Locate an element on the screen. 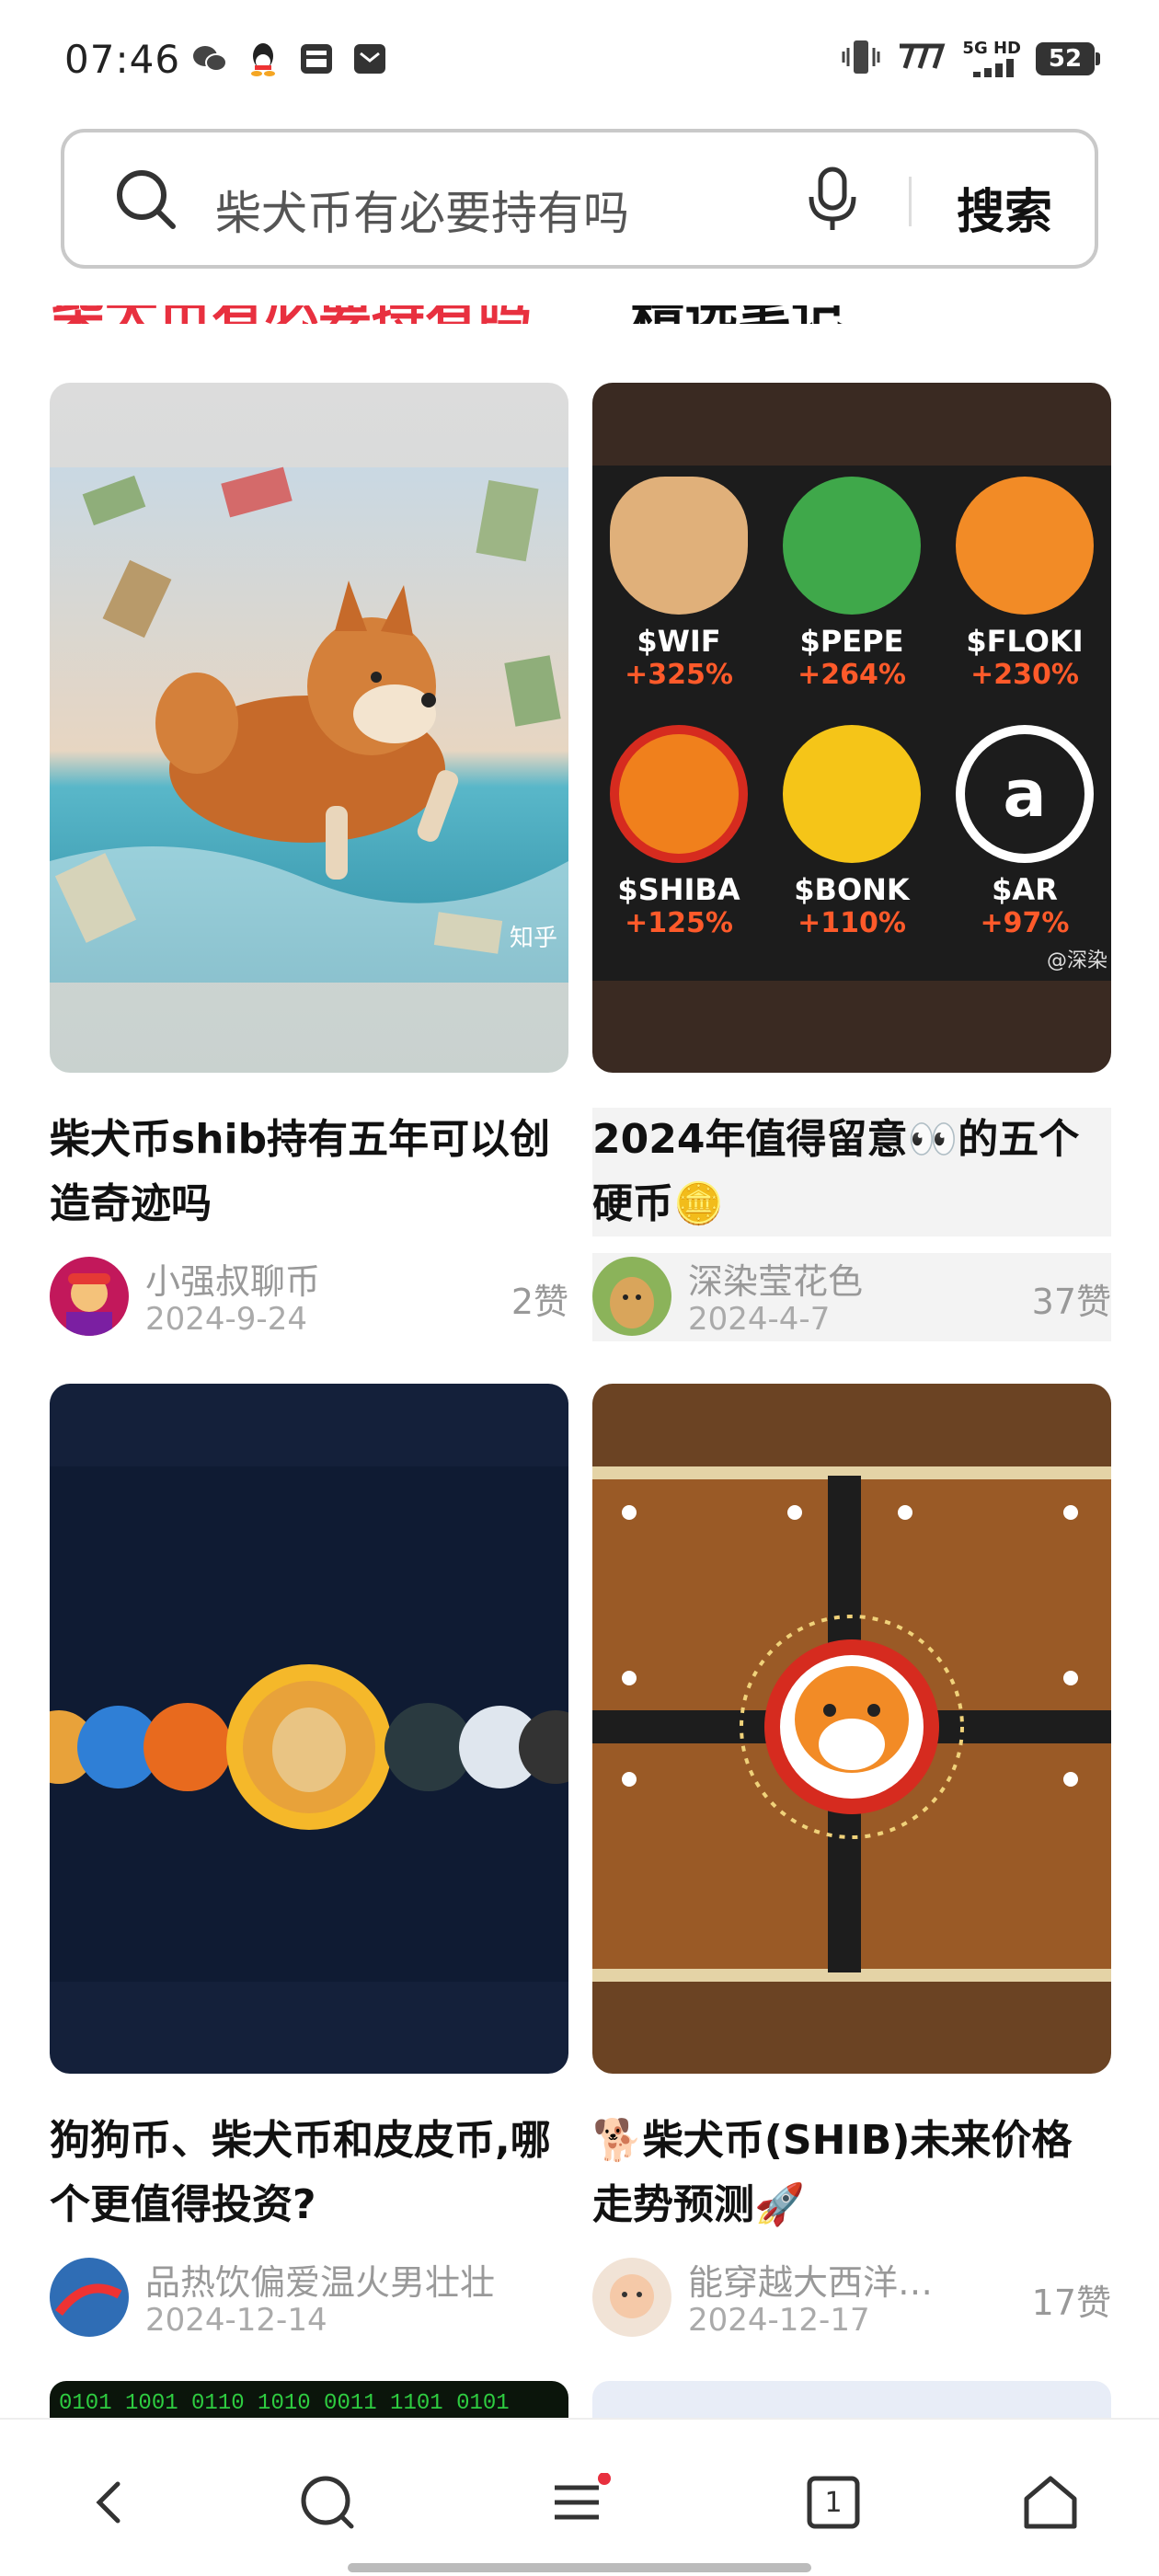  wif-icon is located at coordinates (679, 546).